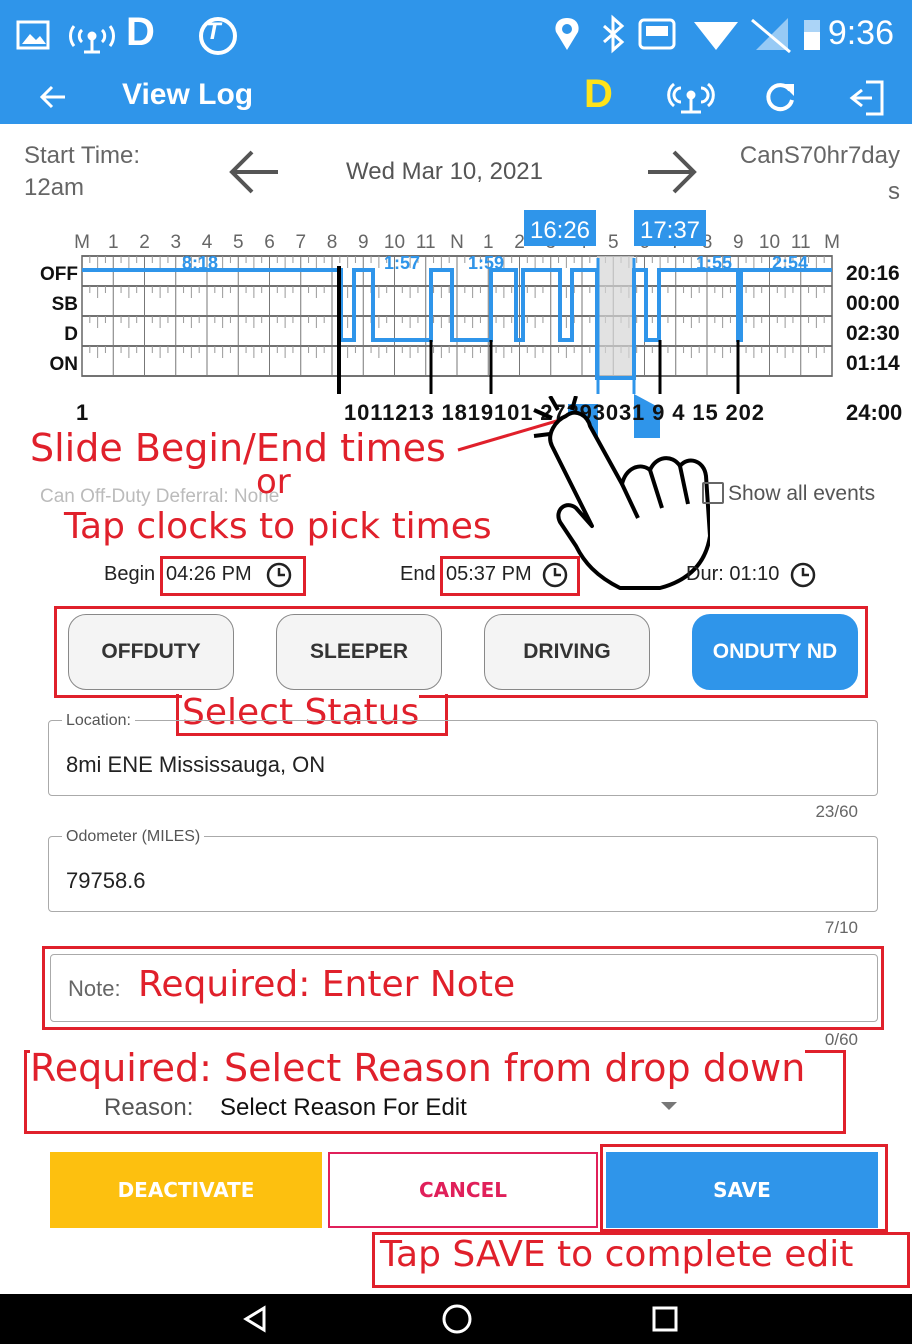  What do you see at coordinates (418, 1068) in the screenshot?
I see `annotation-required-reason: Required: Select Reason from drop down` at bounding box center [418, 1068].